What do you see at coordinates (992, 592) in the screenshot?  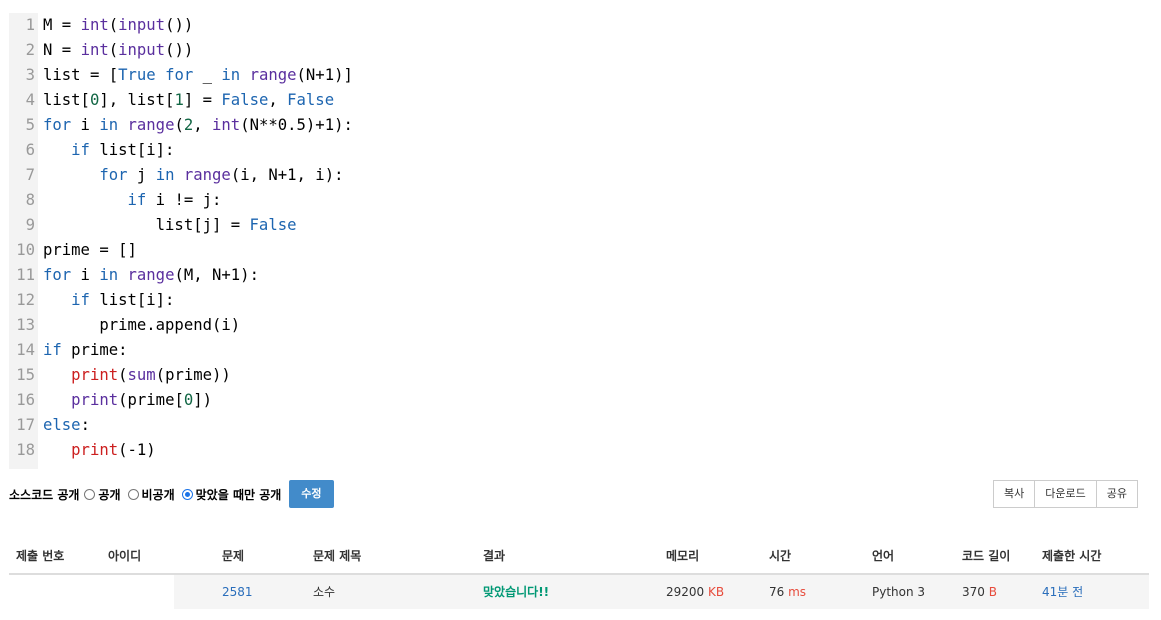 I see `code-length-unit: B` at bounding box center [992, 592].